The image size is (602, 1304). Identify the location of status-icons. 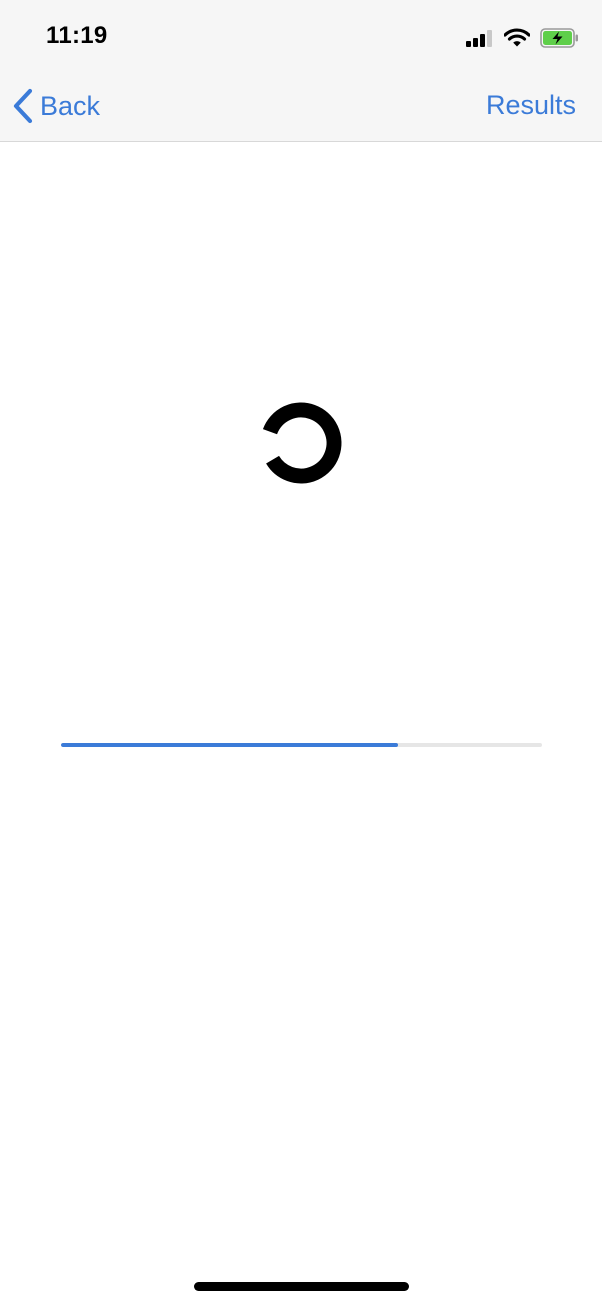
(523, 38).